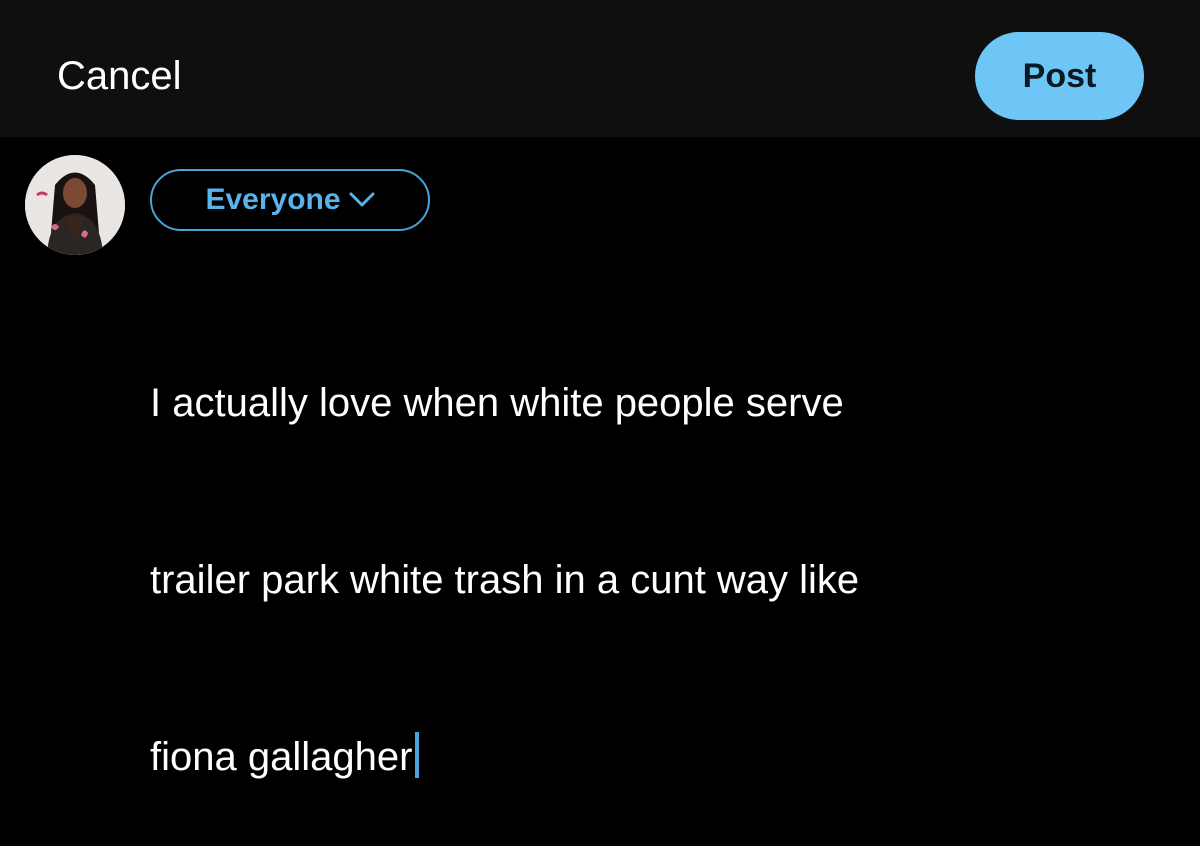 Image resolution: width=1200 pixels, height=846 pixels. What do you see at coordinates (650, 757) in the screenshot?
I see `compose-text-line-last: fiona gallagher` at bounding box center [650, 757].